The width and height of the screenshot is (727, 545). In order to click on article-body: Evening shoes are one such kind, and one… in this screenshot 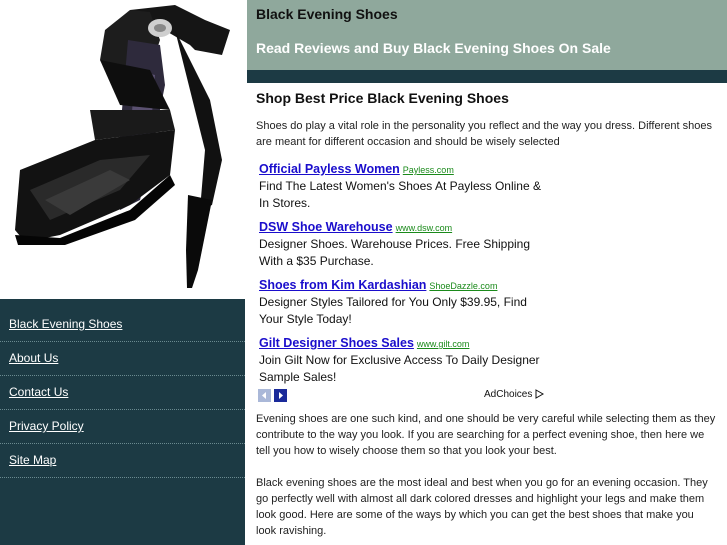, I will do `click(486, 475)`.